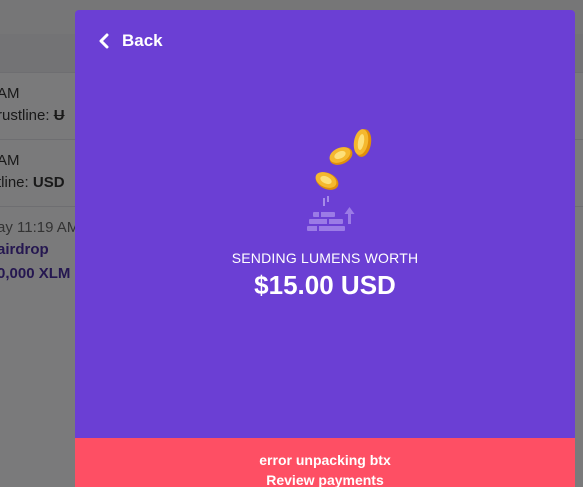  I want to click on review-payments-link: Review payments, so click(325, 479).